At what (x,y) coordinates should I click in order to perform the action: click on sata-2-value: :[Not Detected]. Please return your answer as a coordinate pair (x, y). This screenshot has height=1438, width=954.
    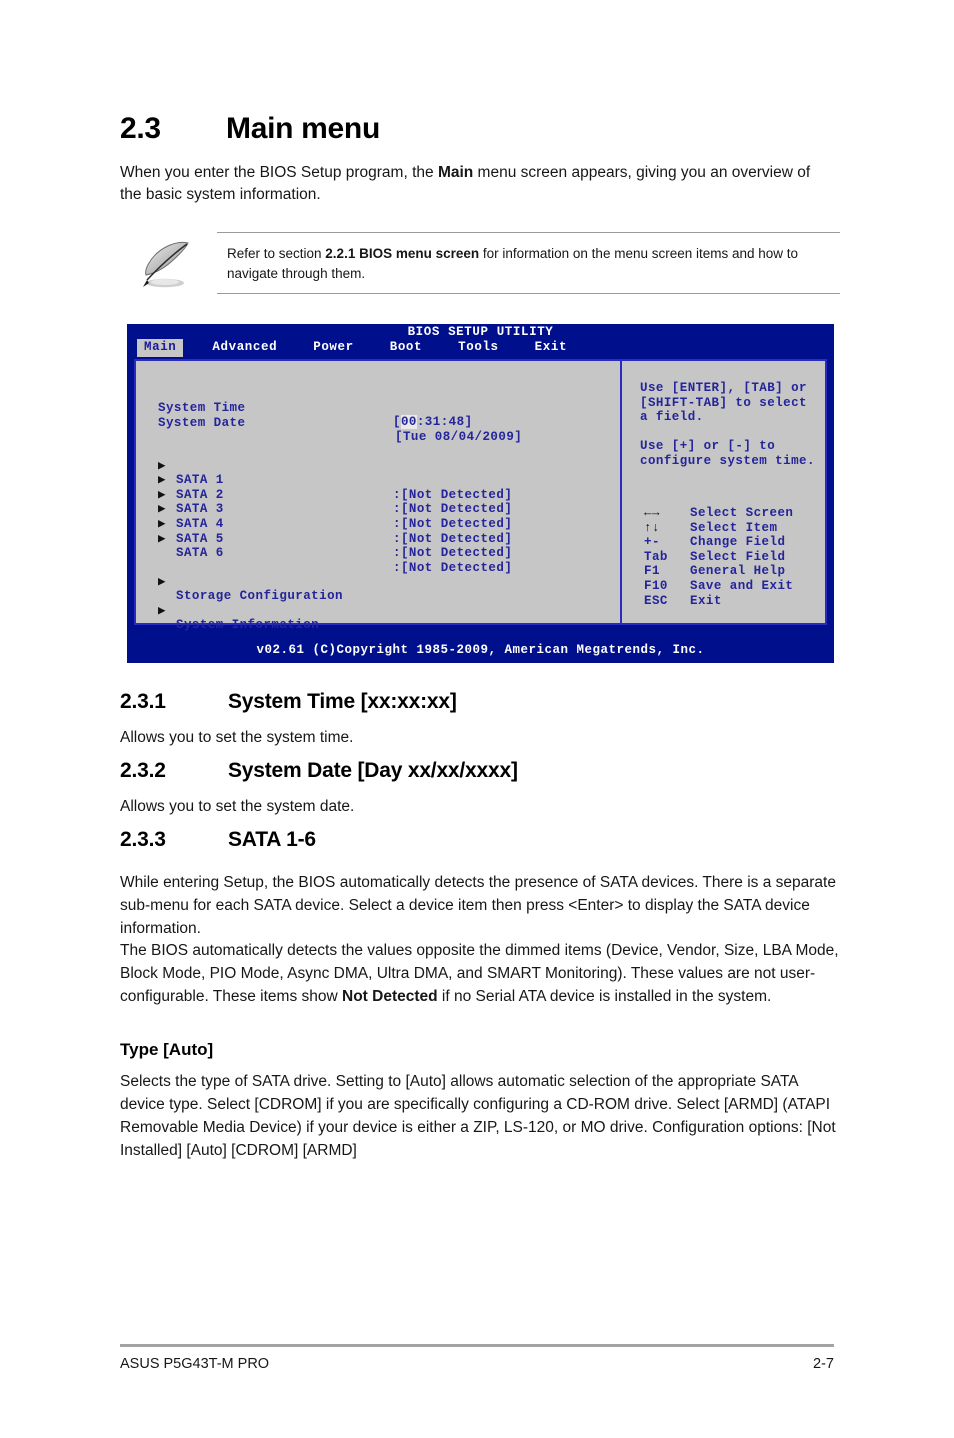
    Looking at the image, I should click on (453, 509).